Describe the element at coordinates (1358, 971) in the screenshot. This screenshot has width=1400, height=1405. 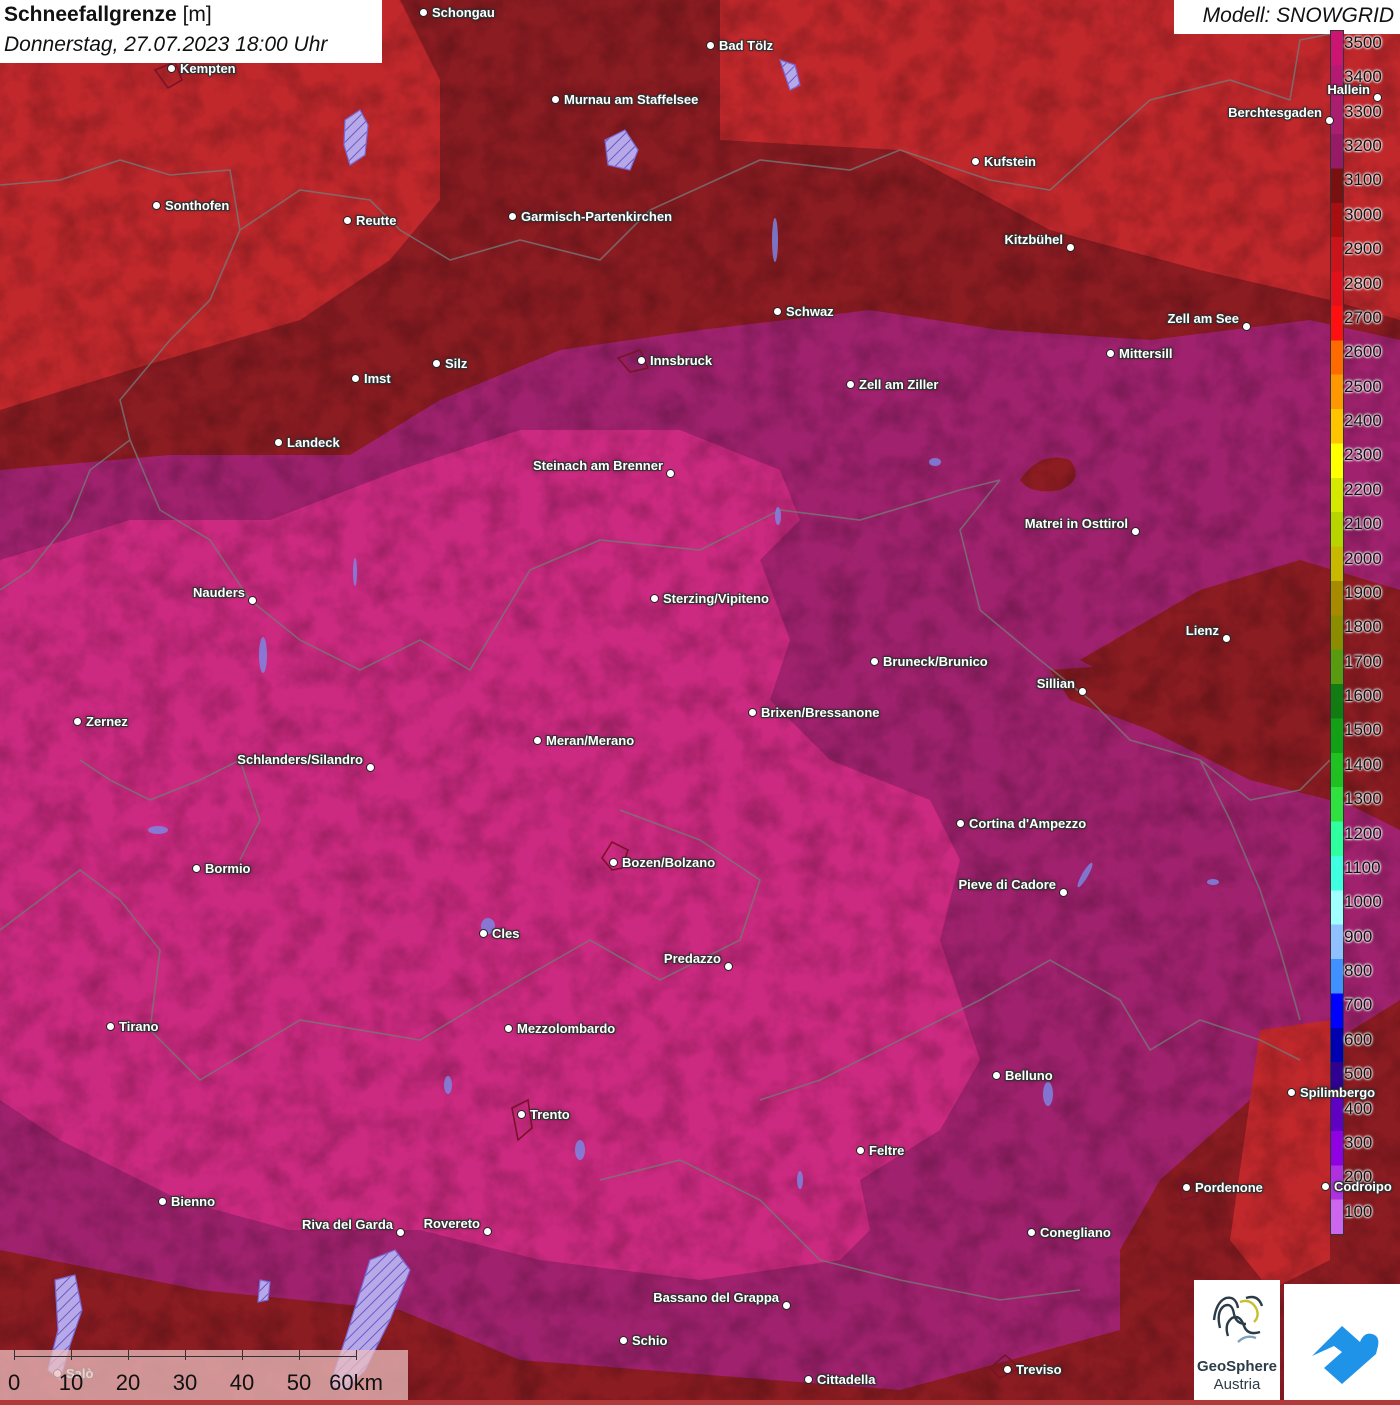
I see `legend-label: 800` at that location.